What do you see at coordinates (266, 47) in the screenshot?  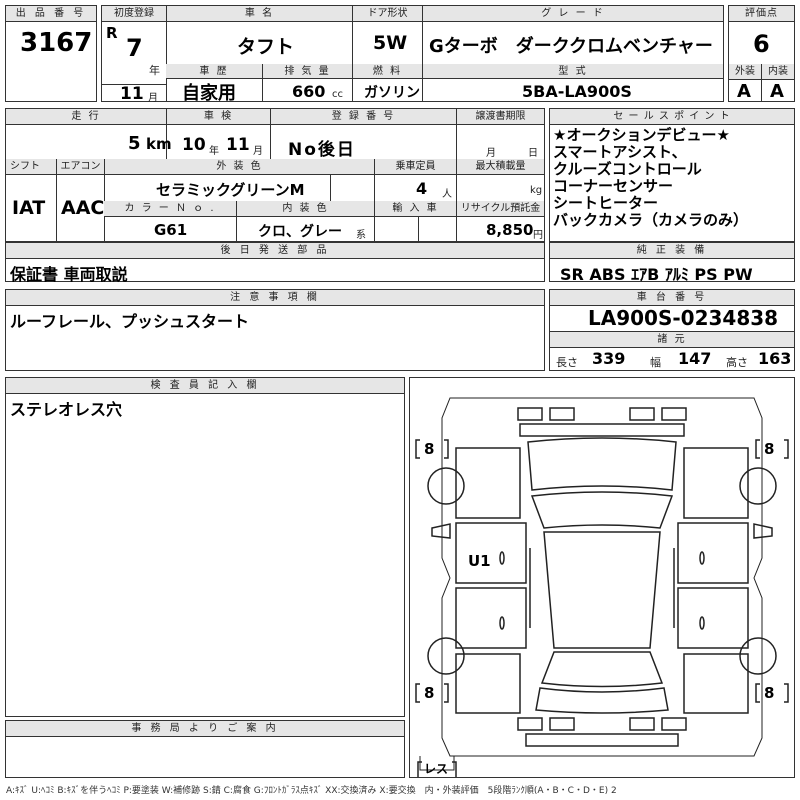 I see `car-name: タフト` at bounding box center [266, 47].